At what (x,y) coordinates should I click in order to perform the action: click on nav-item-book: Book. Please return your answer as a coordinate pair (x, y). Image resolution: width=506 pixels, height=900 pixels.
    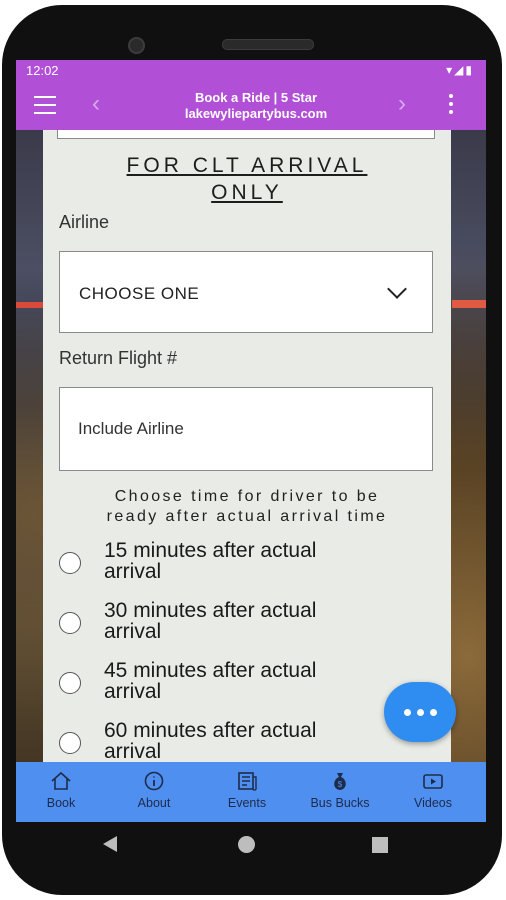
    Looking at the image, I should click on (61, 792).